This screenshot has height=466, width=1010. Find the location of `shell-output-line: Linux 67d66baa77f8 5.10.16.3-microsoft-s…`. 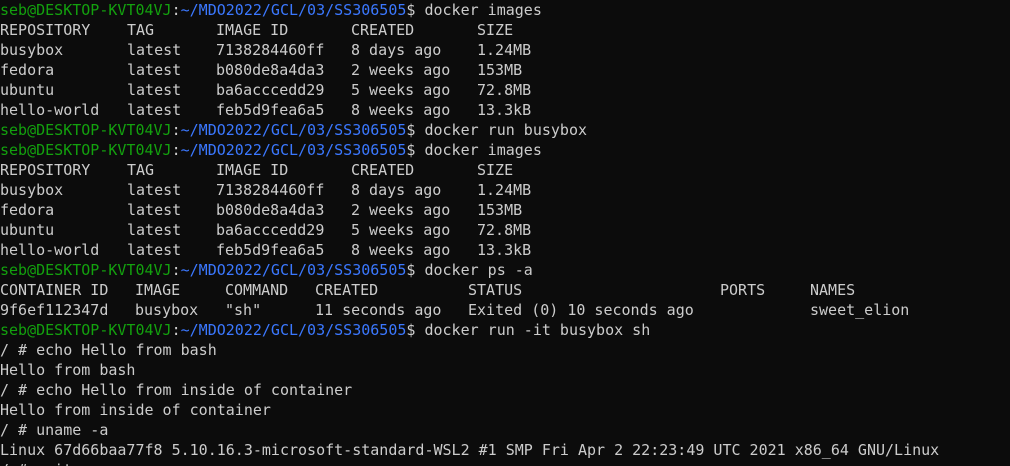

shell-output-line: Linux 67d66baa77f8 5.10.16.3-microsoft-s… is located at coordinates (470, 450).